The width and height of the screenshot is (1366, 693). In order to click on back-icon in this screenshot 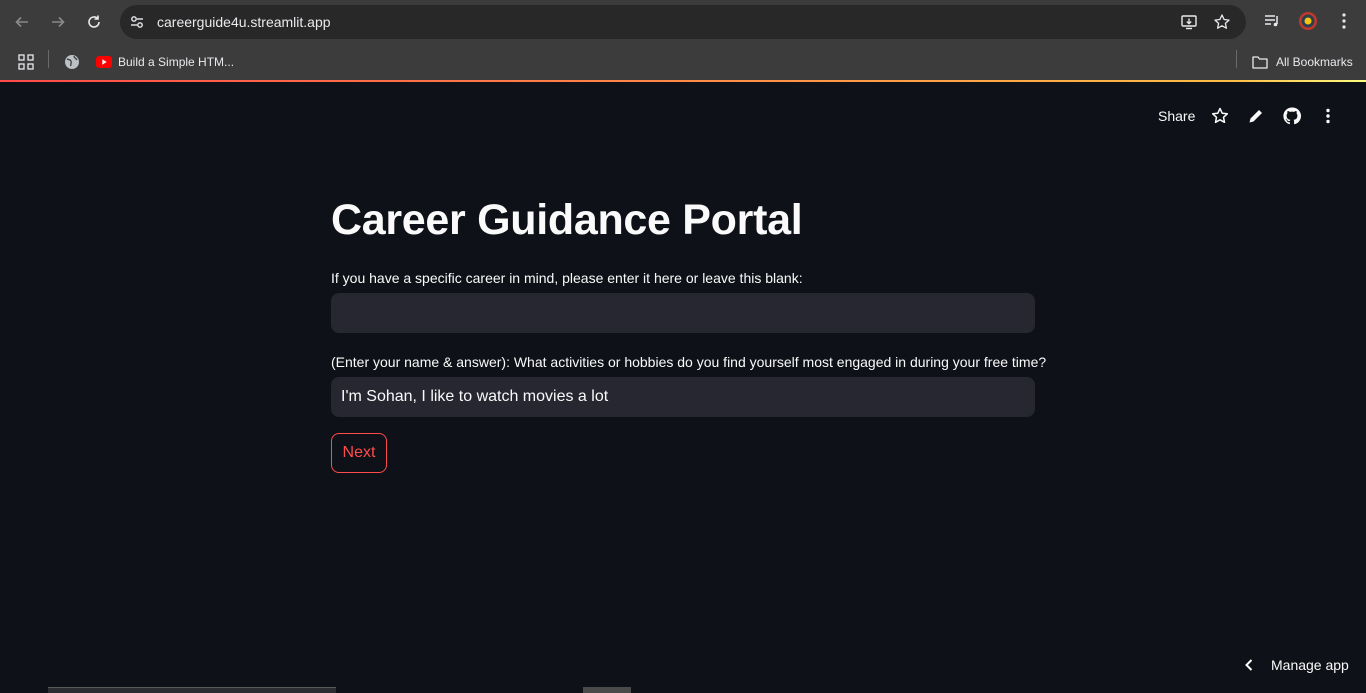, I will do `click(22, 22)`.